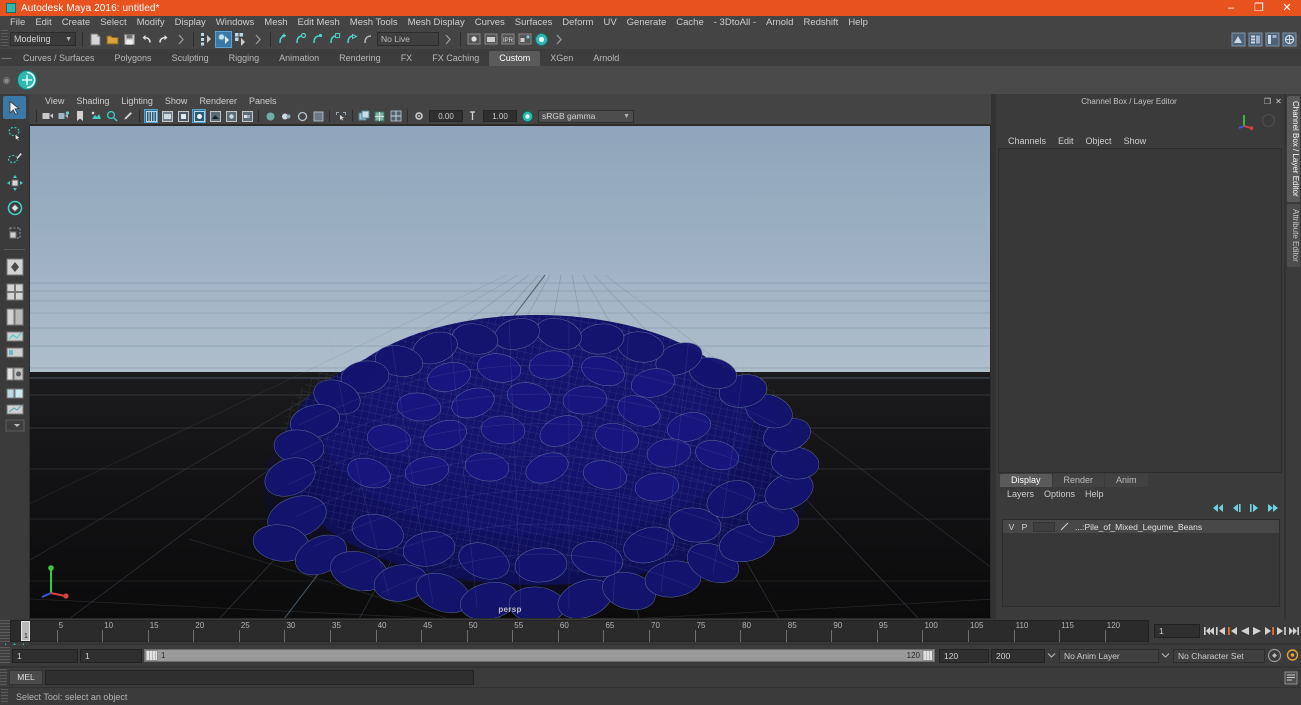 This screenshot has width=1301, height=705. What do you see at coordinates (1278, 101) in the screenshot?
I see `close-panel-icon: ✕` at bounding box center [1278, 101].